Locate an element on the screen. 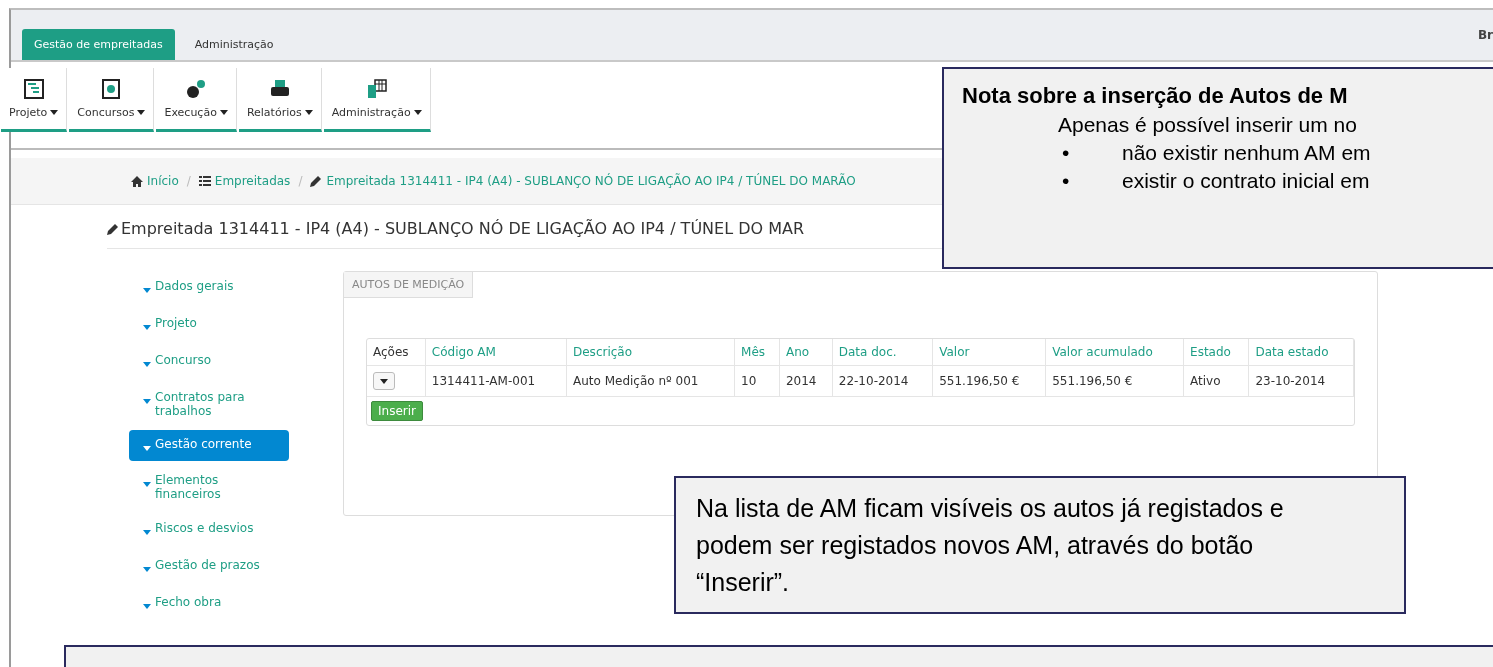 This screenshot has width=1493, height=667. note-text: Na lista de AM ficam visíveis os autos já registados e podem ser registados novos AM, através do botão “Inserir”. is located at coordinates (990, 545).